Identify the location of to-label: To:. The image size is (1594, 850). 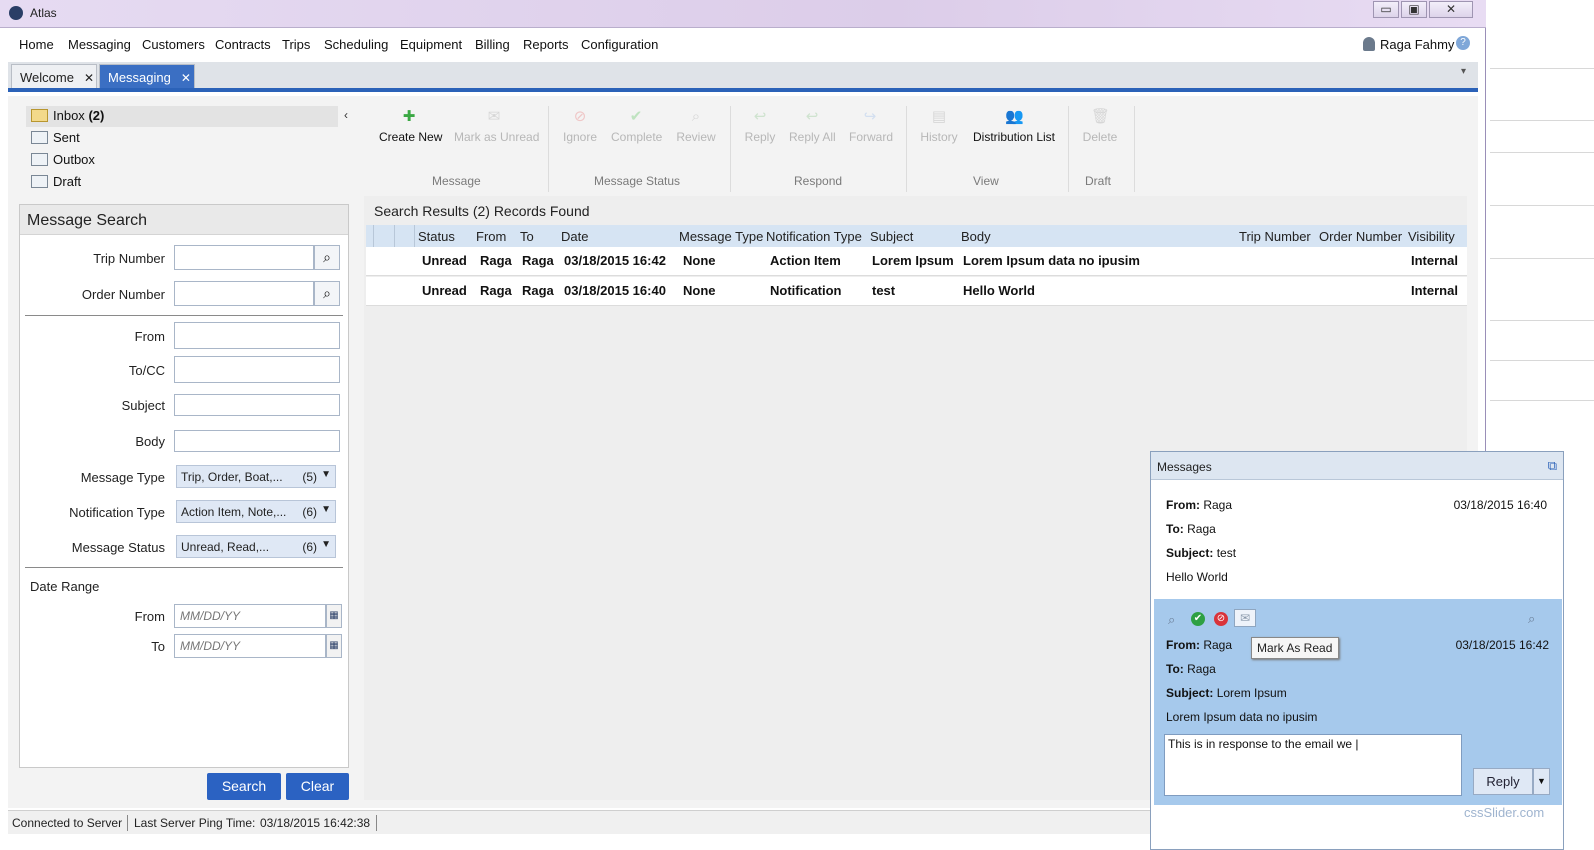
(1175, 529).